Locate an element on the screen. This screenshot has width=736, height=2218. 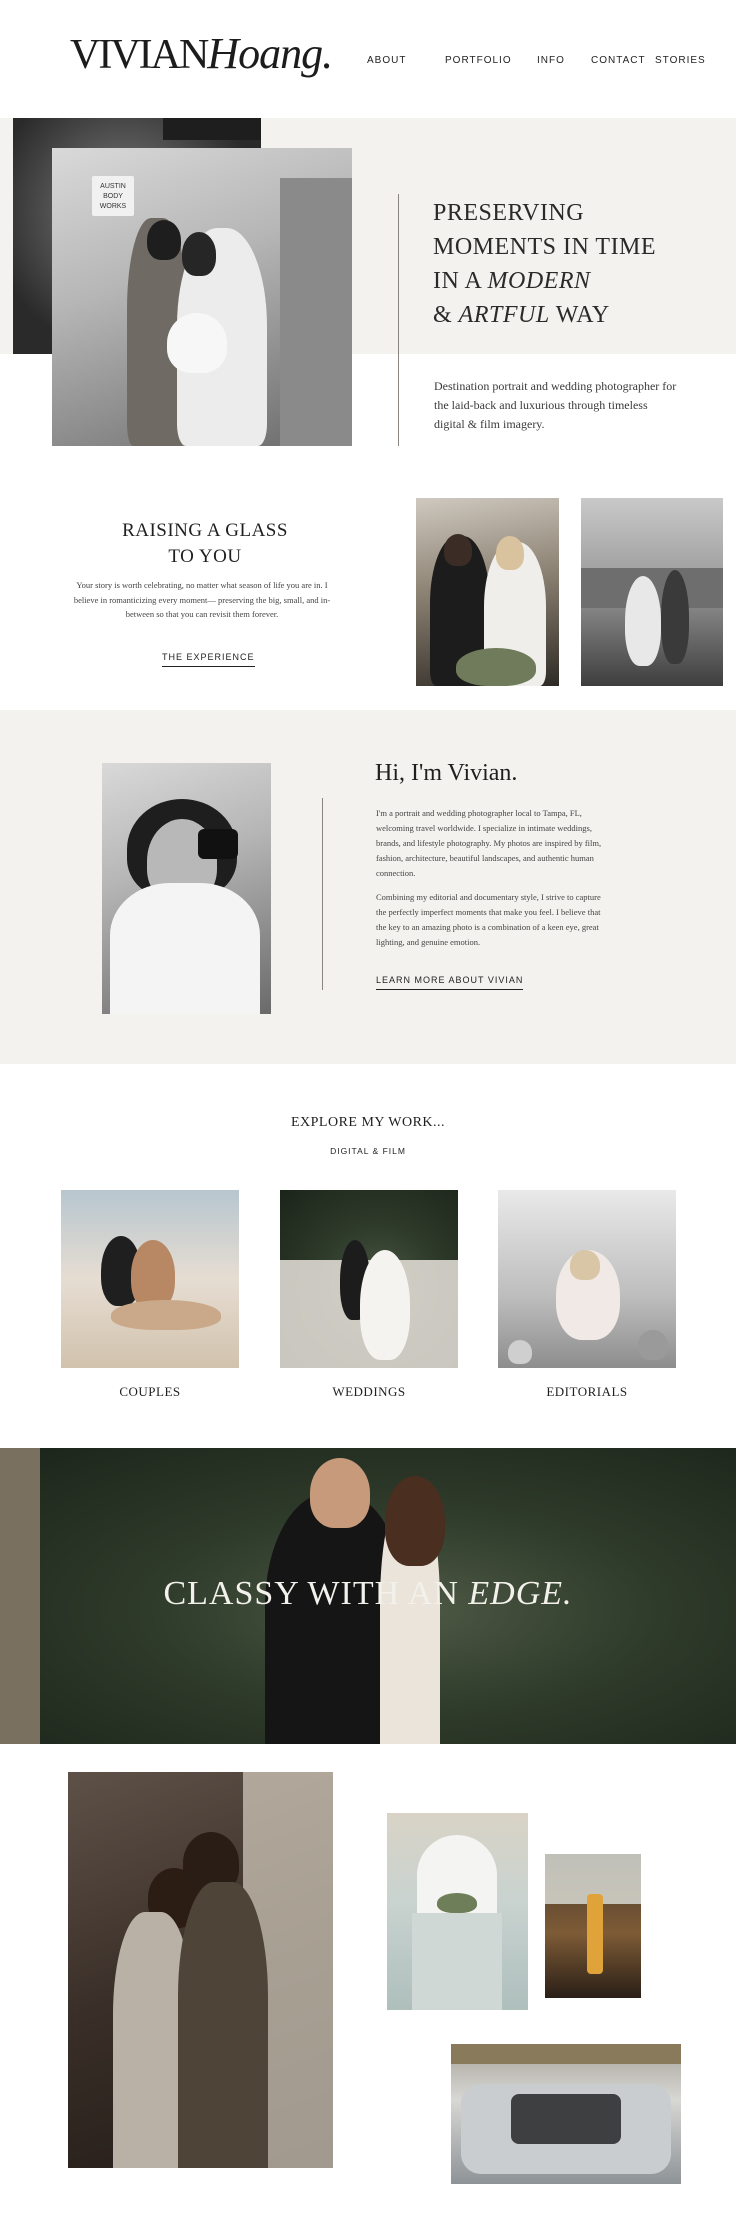
nav-about: ABOUT is located at coordinates (386, 60).